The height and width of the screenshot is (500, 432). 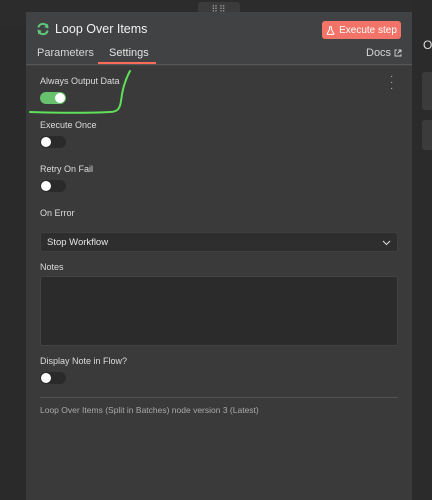 What do you see at coordinates (65, 53) in the screenshot?
I see `tab-parameters: Parameters` at bounding box center [65, 53].